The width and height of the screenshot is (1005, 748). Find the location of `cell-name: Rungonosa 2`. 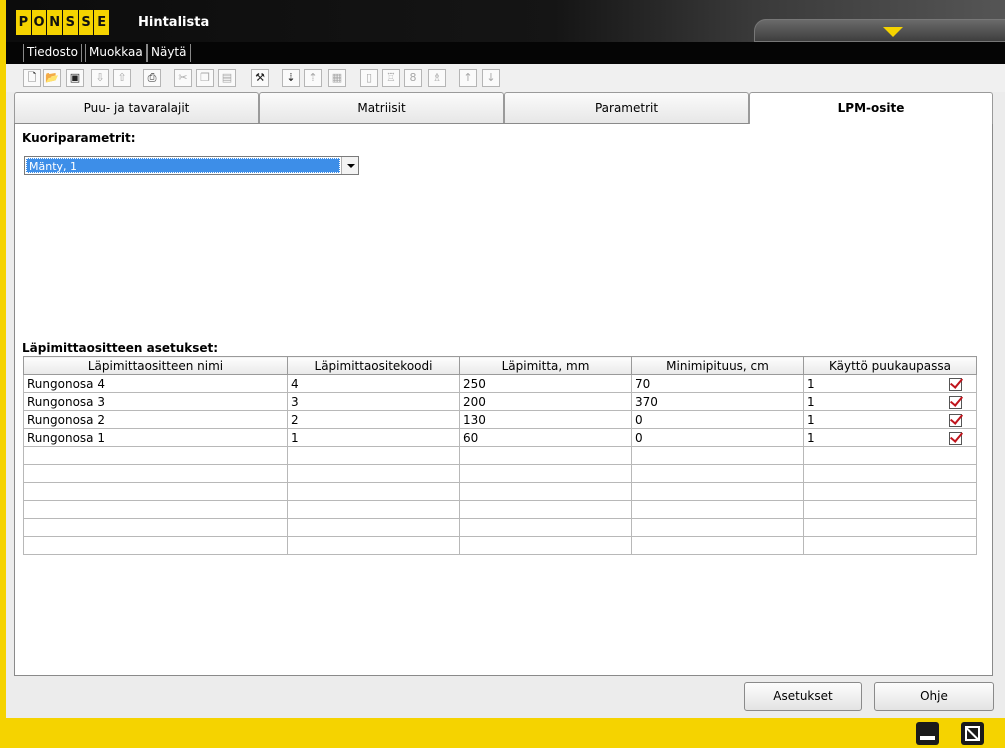

cell-name: Rungonosa 2 is located at coordinates (155, 419).